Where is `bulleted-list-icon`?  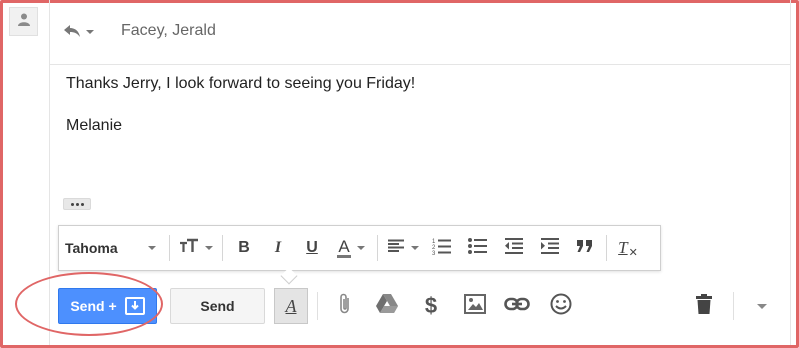
bulleted-list-icon is located at coordinates (478, 248).